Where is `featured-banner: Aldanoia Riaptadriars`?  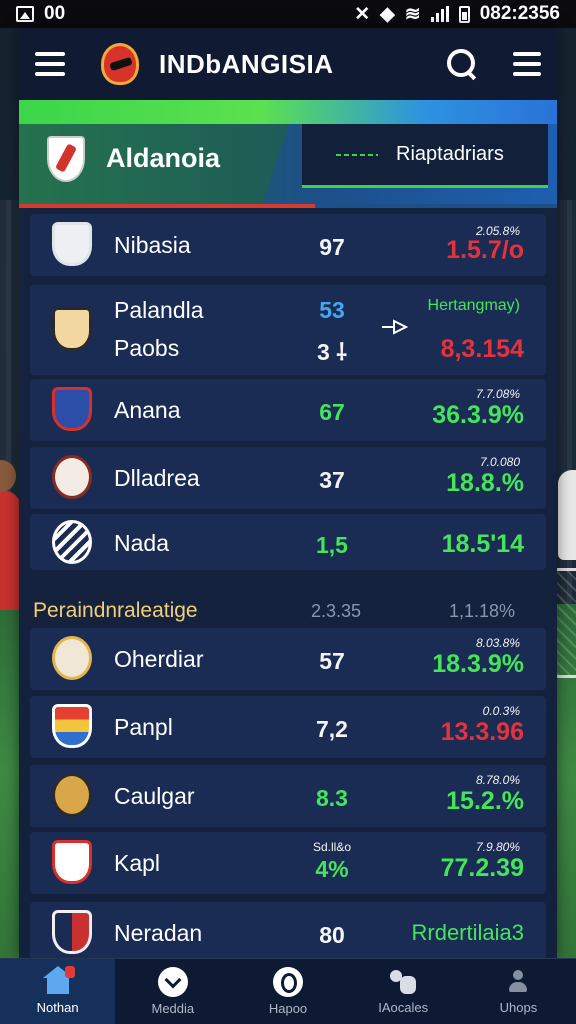 featured-banner: Aldanoia Riaptadriars is located at coordinates (288, 154).